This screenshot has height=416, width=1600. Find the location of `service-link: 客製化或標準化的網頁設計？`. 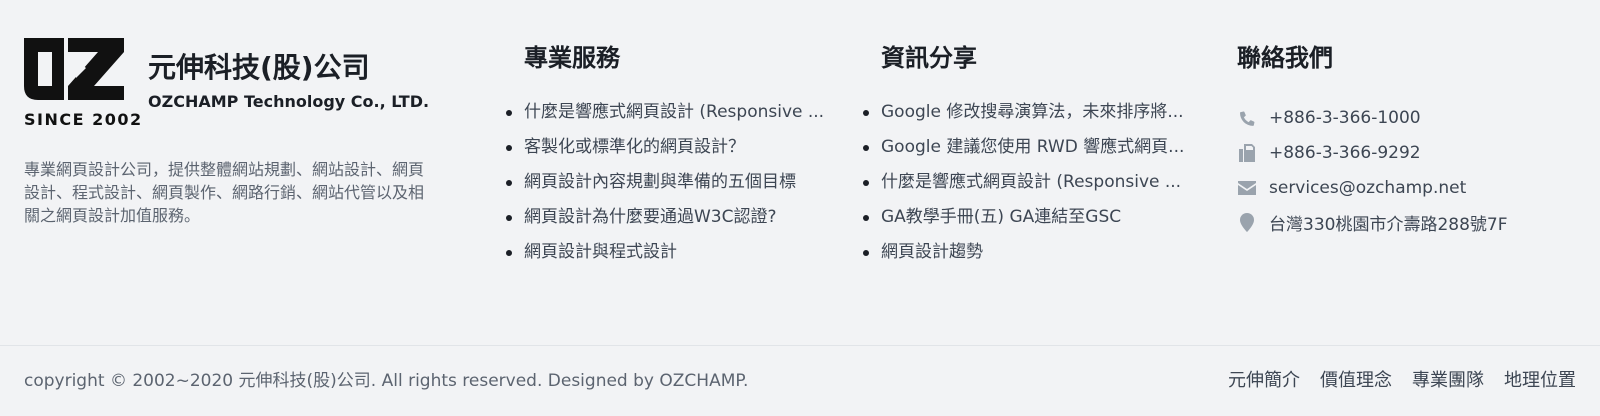

service-link: 客製化或標準化的網頁設計？ is located at coordinates (679, 147).